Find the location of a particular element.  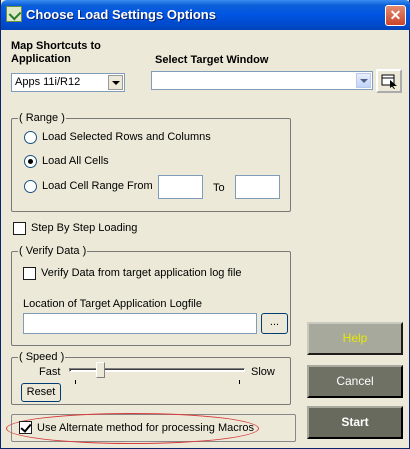

logfile-path-input is located at coordinates (140, 323).